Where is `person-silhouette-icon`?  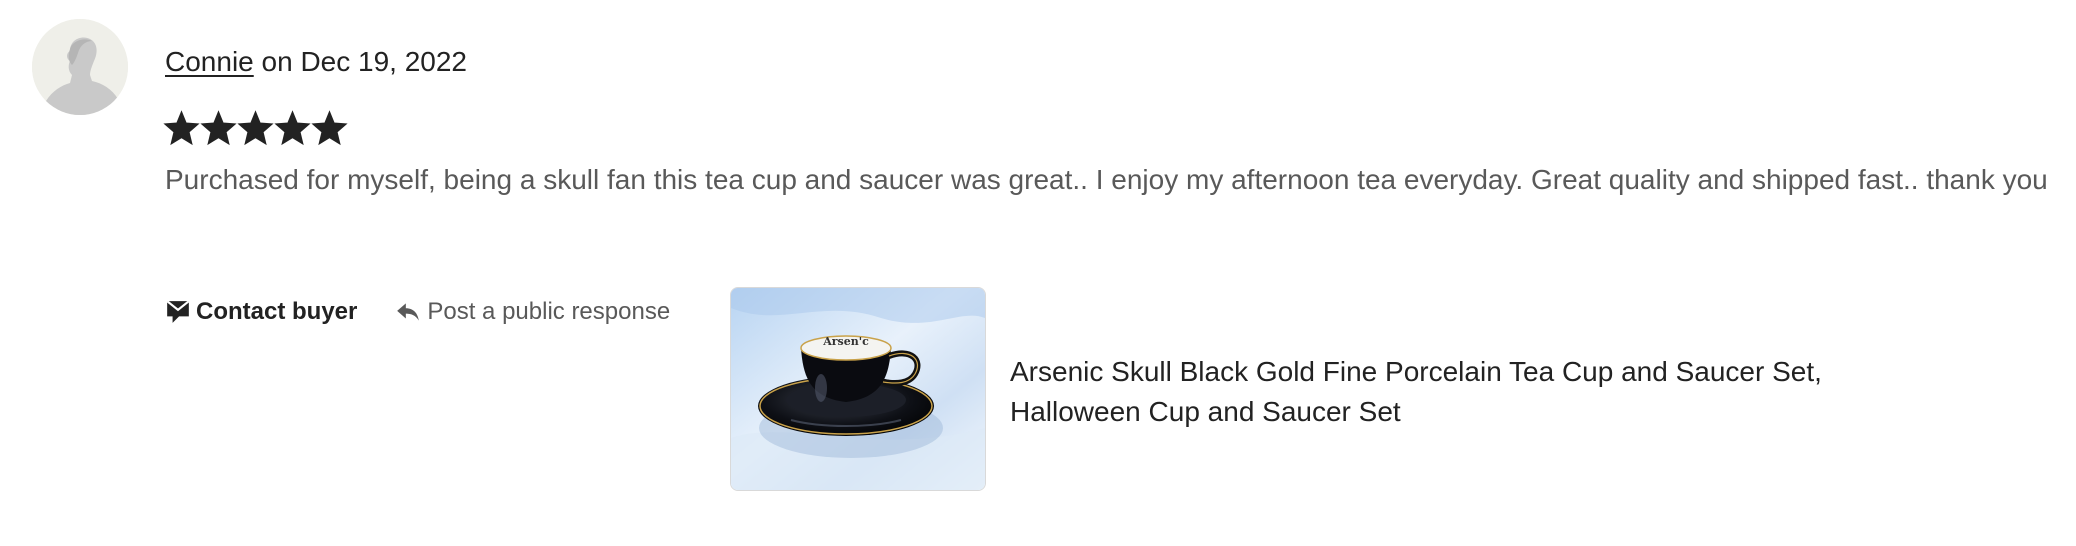 person-silhouette-icon is located at coordinates (80, 67).